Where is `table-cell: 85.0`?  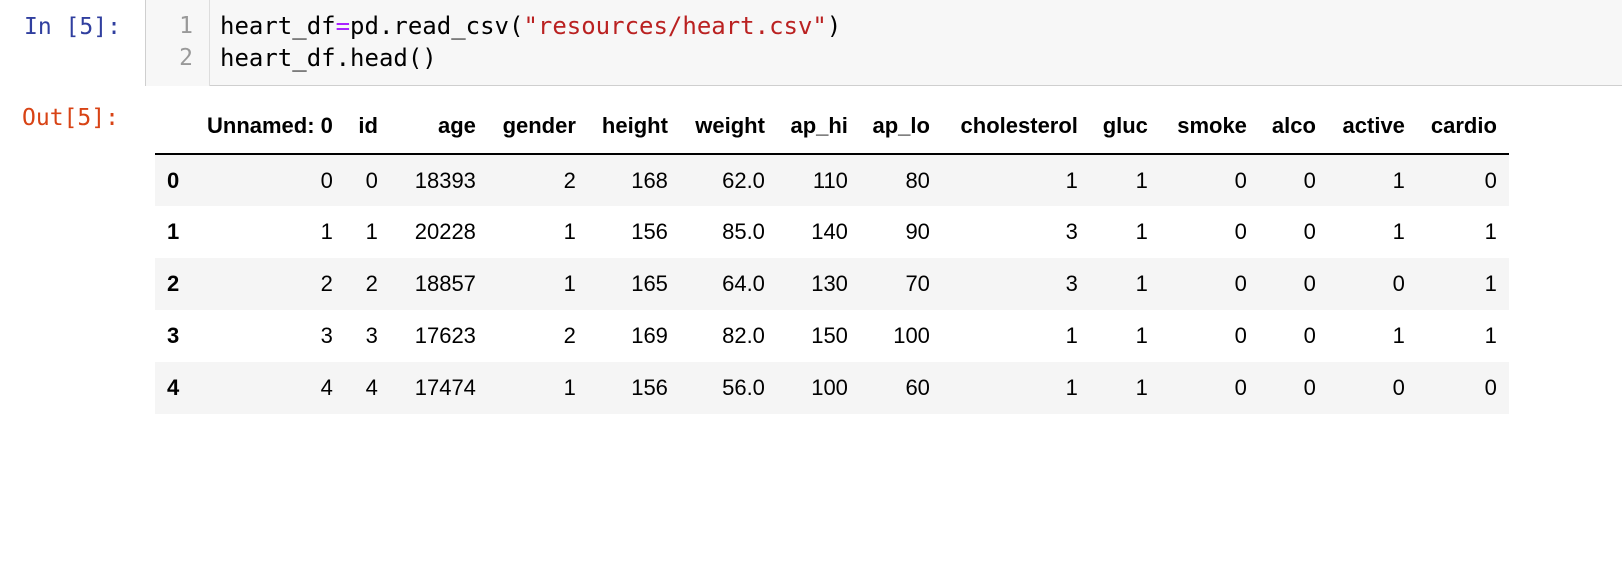 table-cell: 85.0 is located at coordinates (743, 231).